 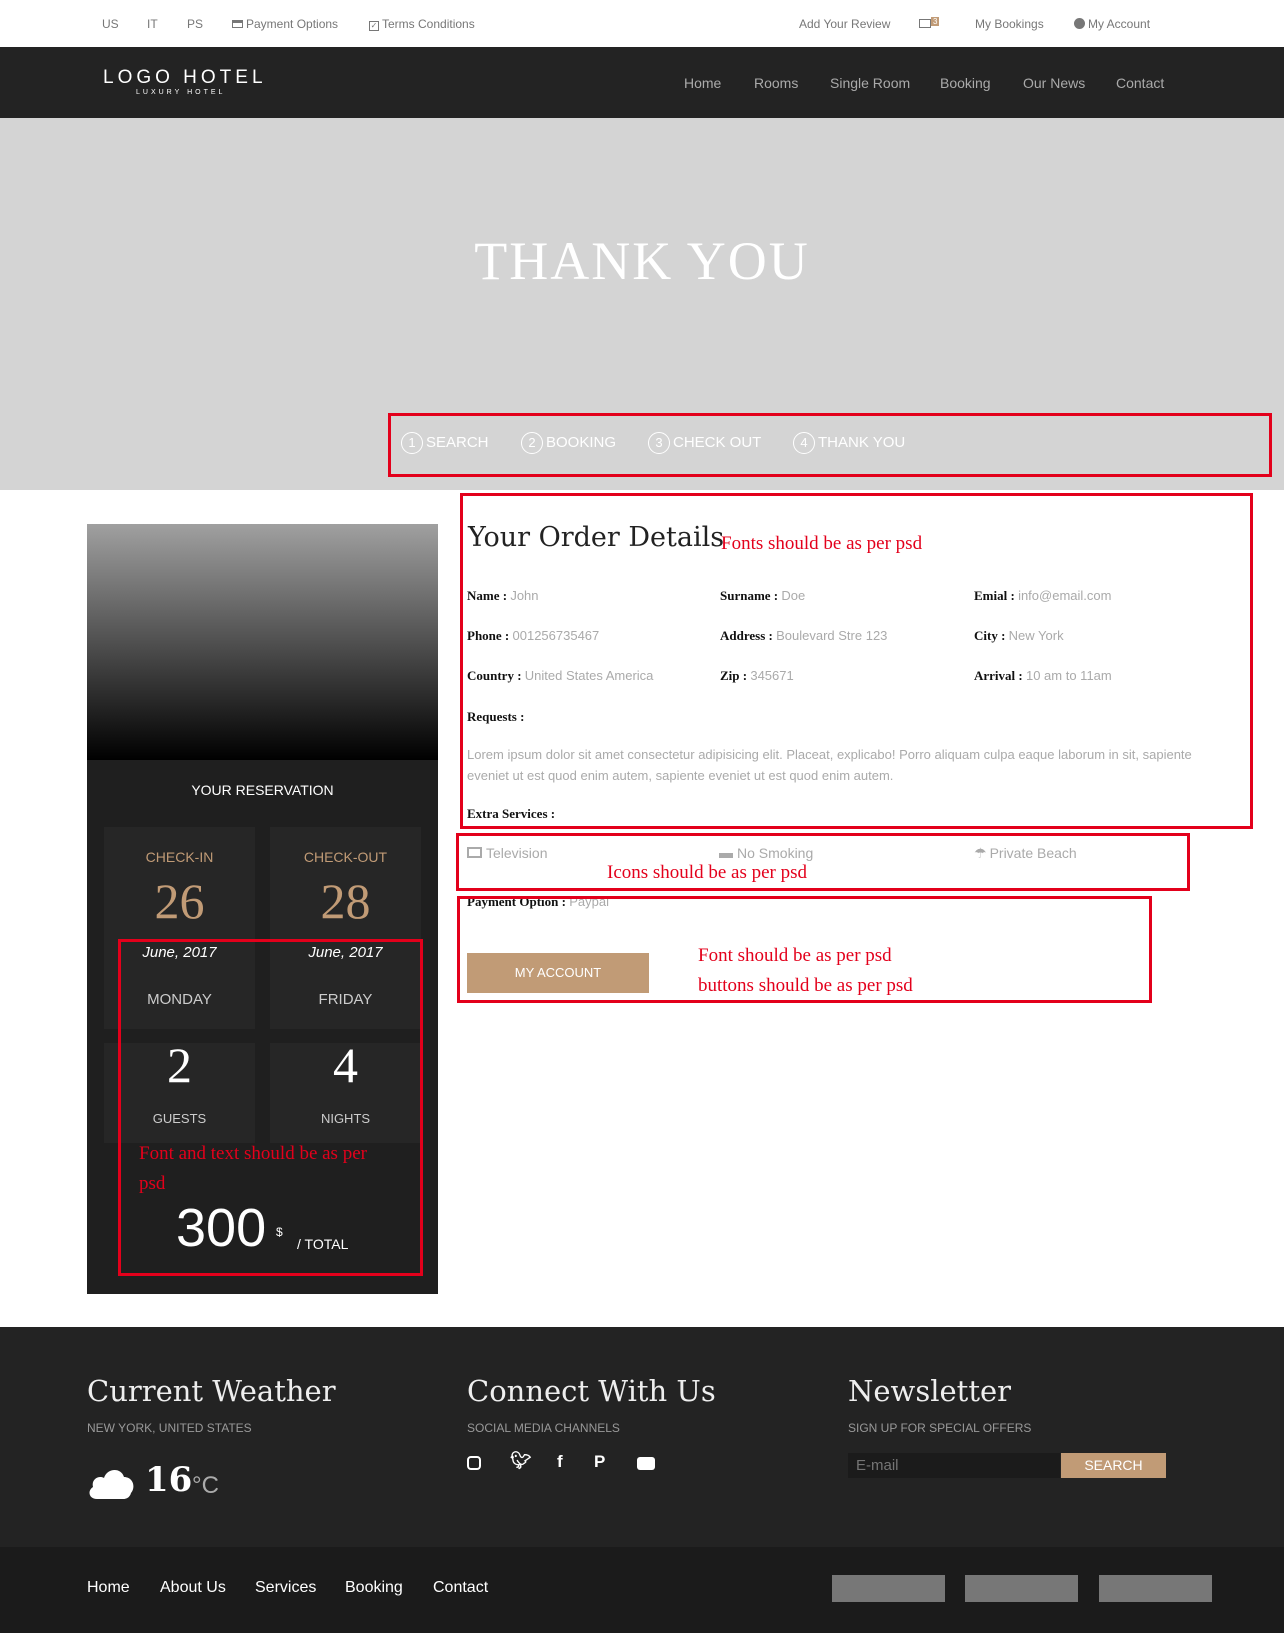 What do you see at coordinates (205, 1485) in the screenshot?
I see `temperature-unit: °C` at bounding box center [205, 1485].